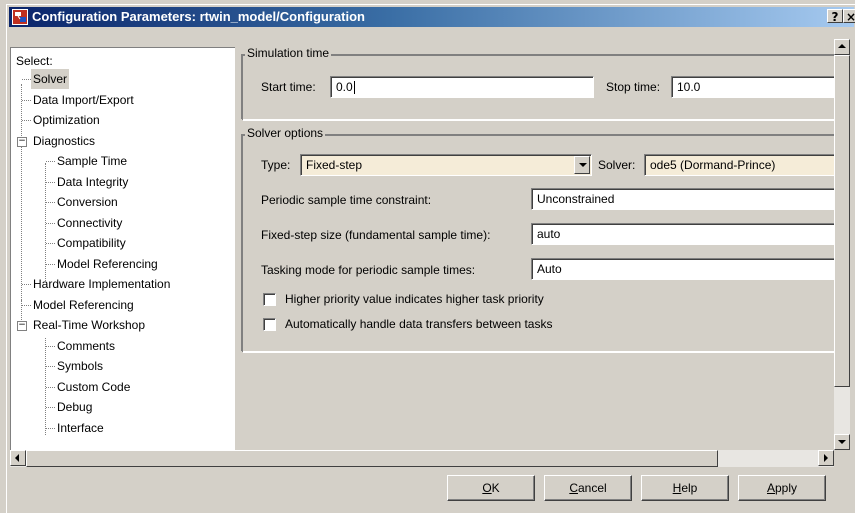 The width and height of the screenshot is (855, 513). What do you see at coordinates (288, 87) in the screenshot?
I see `start-time-label: Start time:` at bounding box center [288, 87].